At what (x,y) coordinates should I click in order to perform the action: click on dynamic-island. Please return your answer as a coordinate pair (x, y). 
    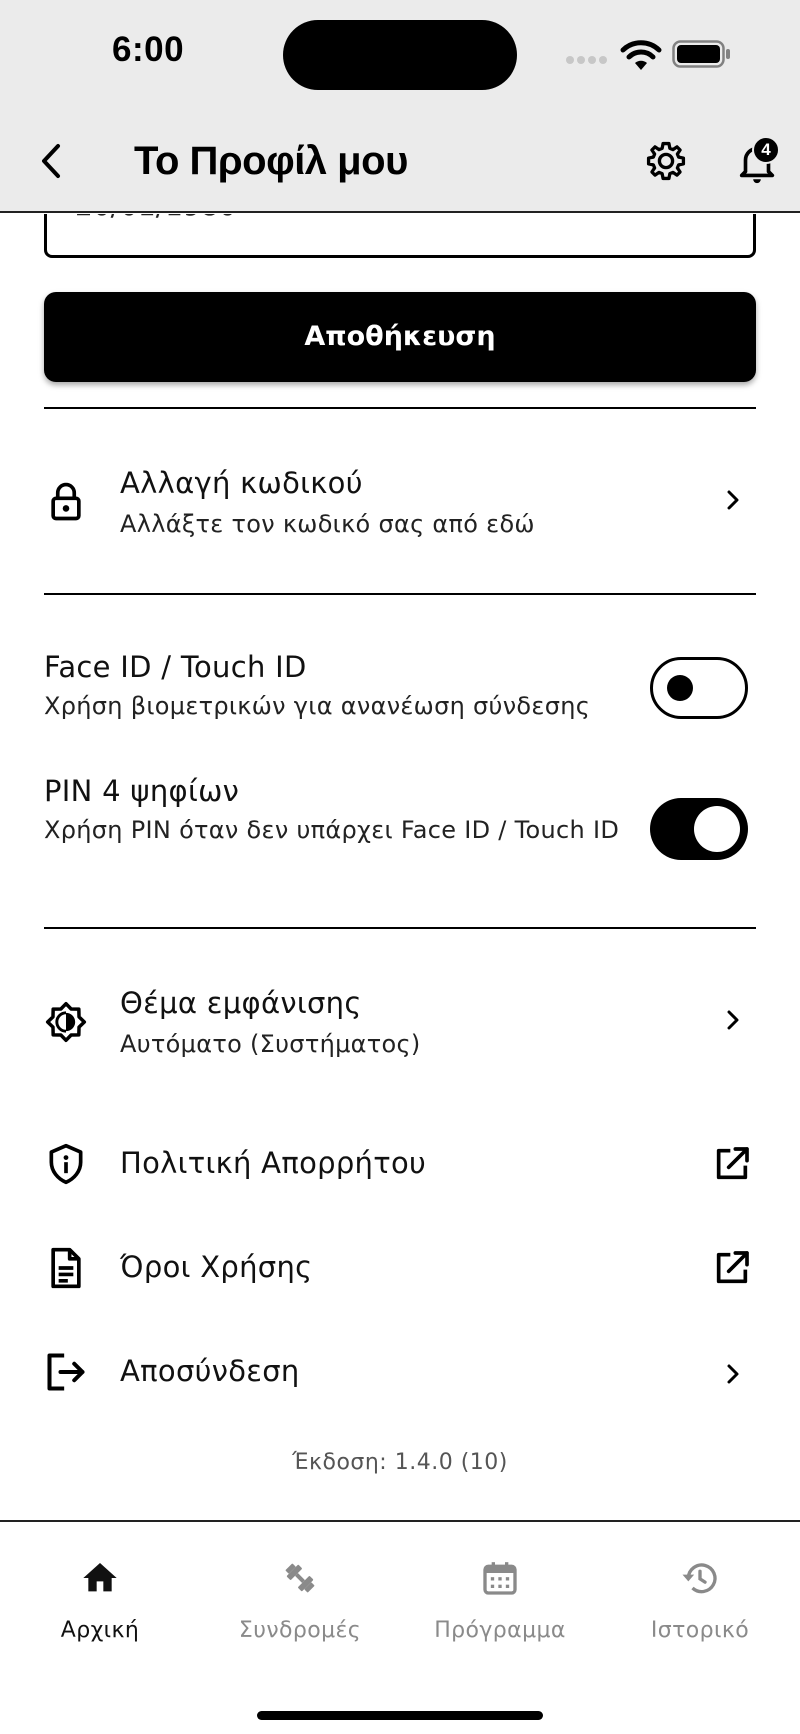
    Looking at the image, I should click on (400, 55).